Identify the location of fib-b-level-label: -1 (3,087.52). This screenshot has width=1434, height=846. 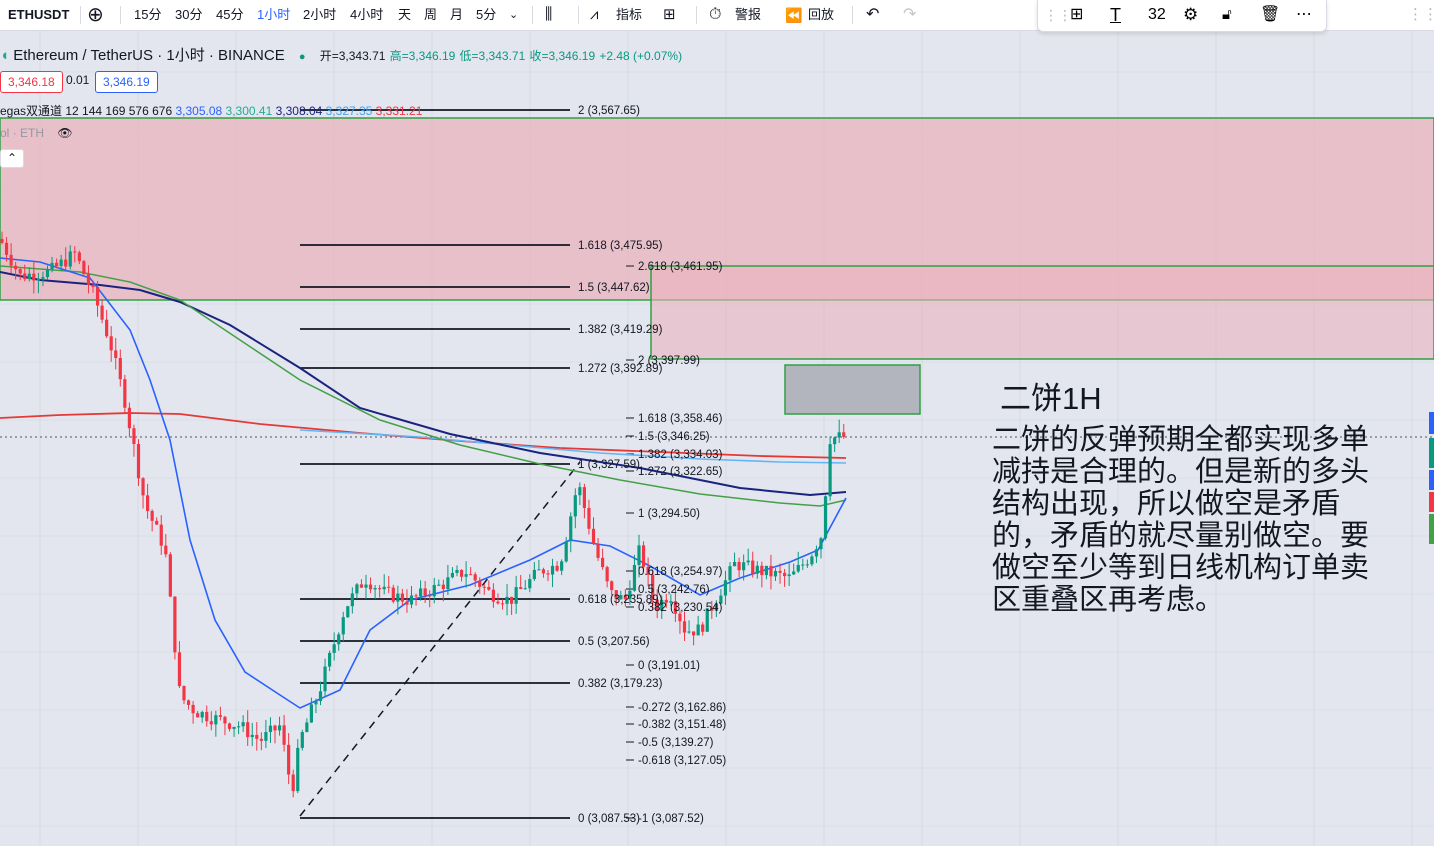
(671, 819).